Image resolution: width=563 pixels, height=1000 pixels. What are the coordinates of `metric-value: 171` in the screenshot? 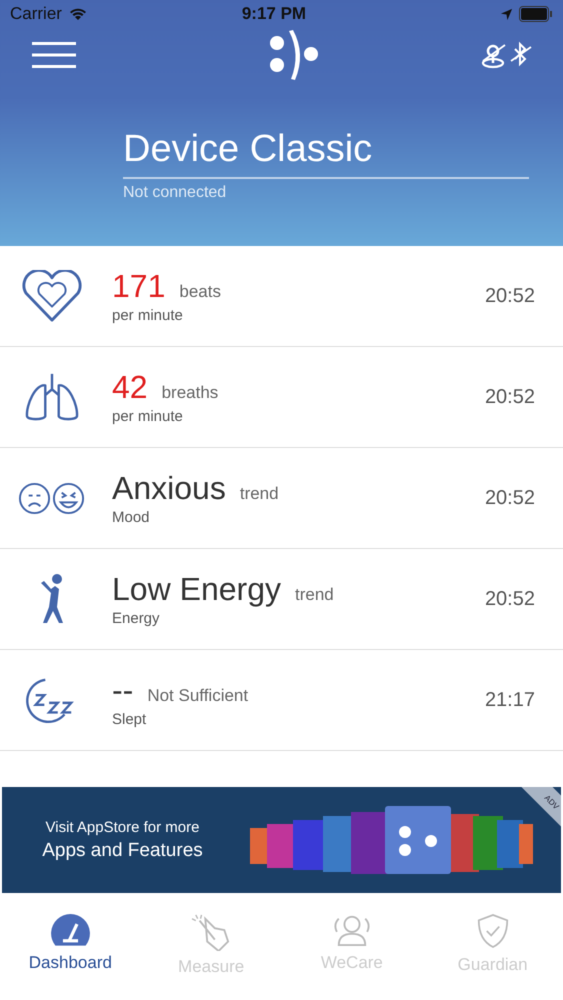 It's located at (139, 286).